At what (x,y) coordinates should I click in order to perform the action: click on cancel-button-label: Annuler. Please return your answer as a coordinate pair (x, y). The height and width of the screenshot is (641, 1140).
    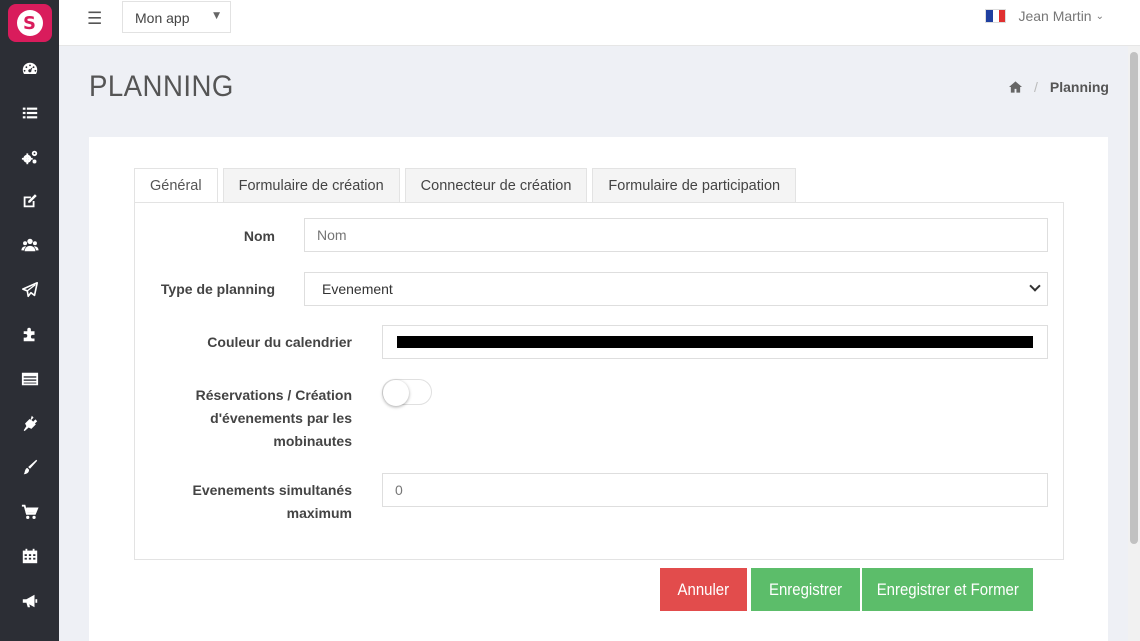
    Looking at the image, I should click on (703, 589).